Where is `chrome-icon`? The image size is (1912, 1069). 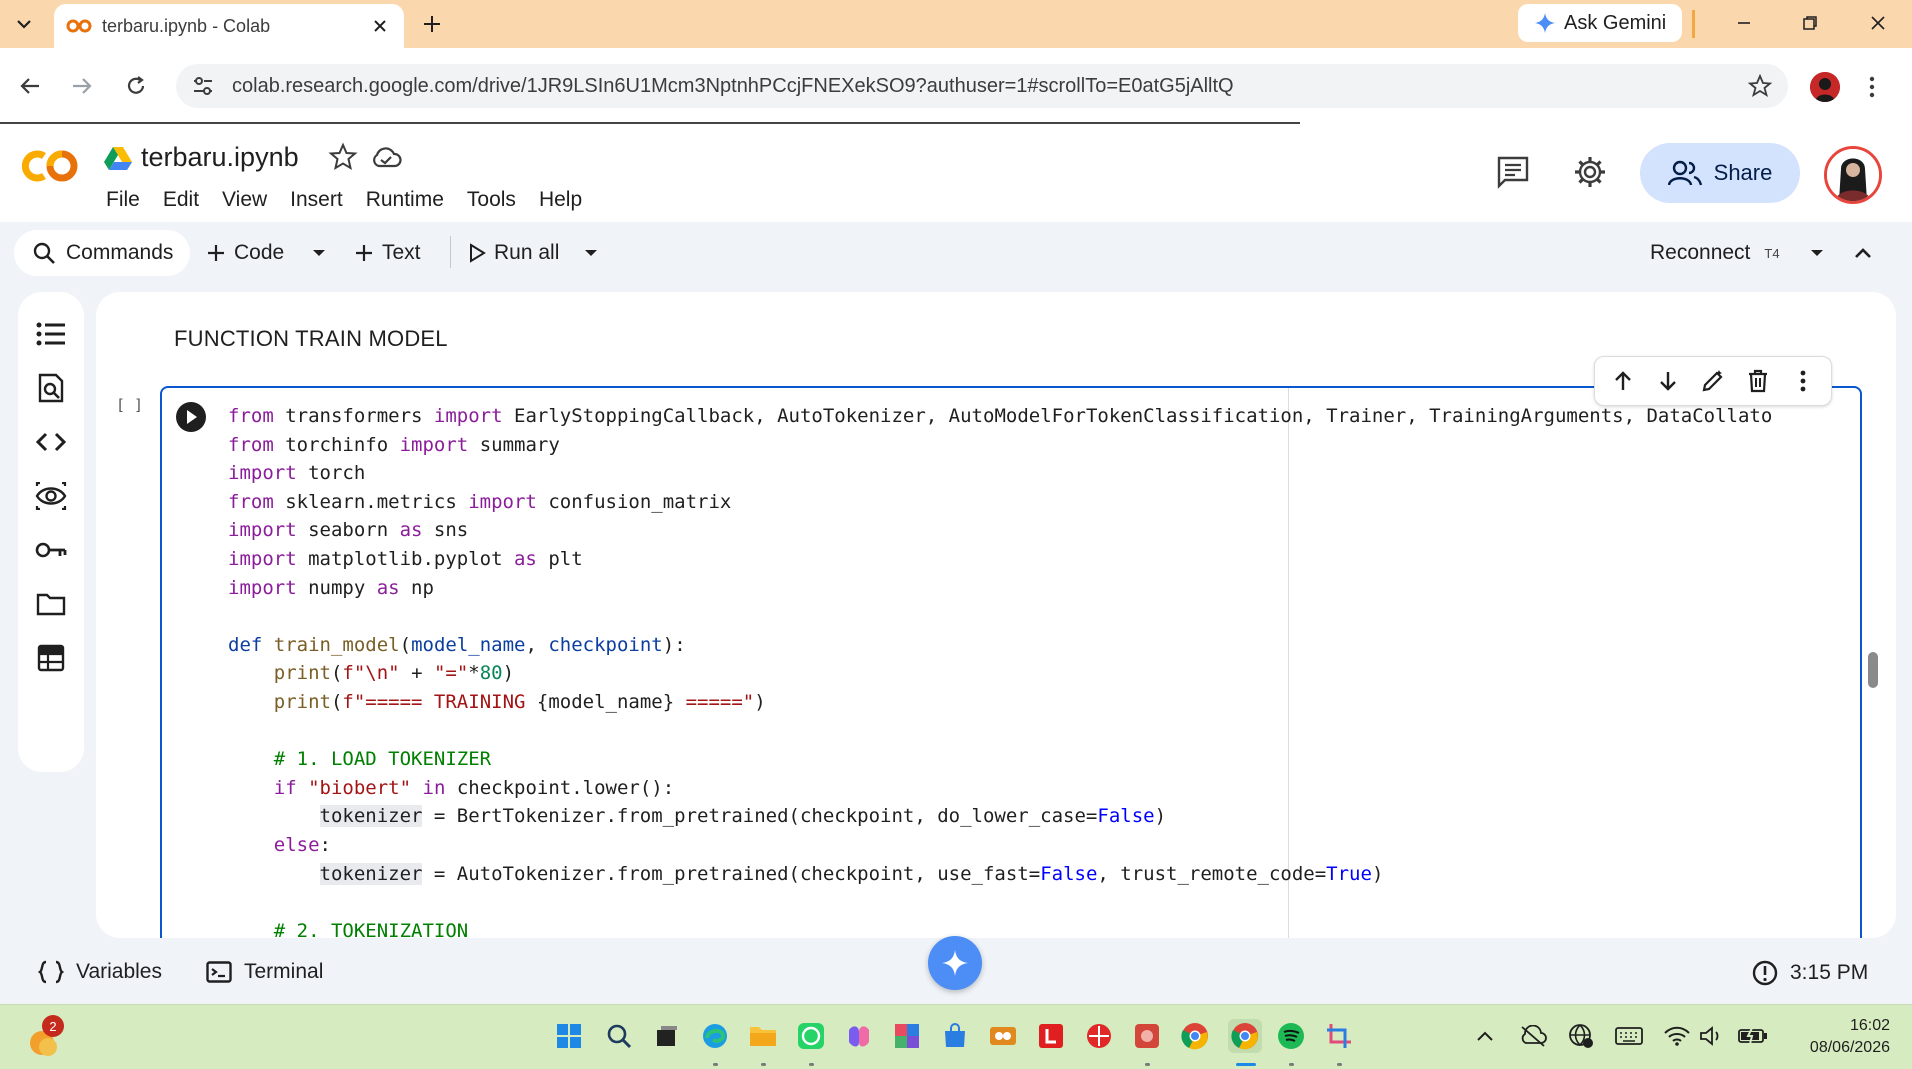 chrome-icon is located at coordinates (1195, 1036).